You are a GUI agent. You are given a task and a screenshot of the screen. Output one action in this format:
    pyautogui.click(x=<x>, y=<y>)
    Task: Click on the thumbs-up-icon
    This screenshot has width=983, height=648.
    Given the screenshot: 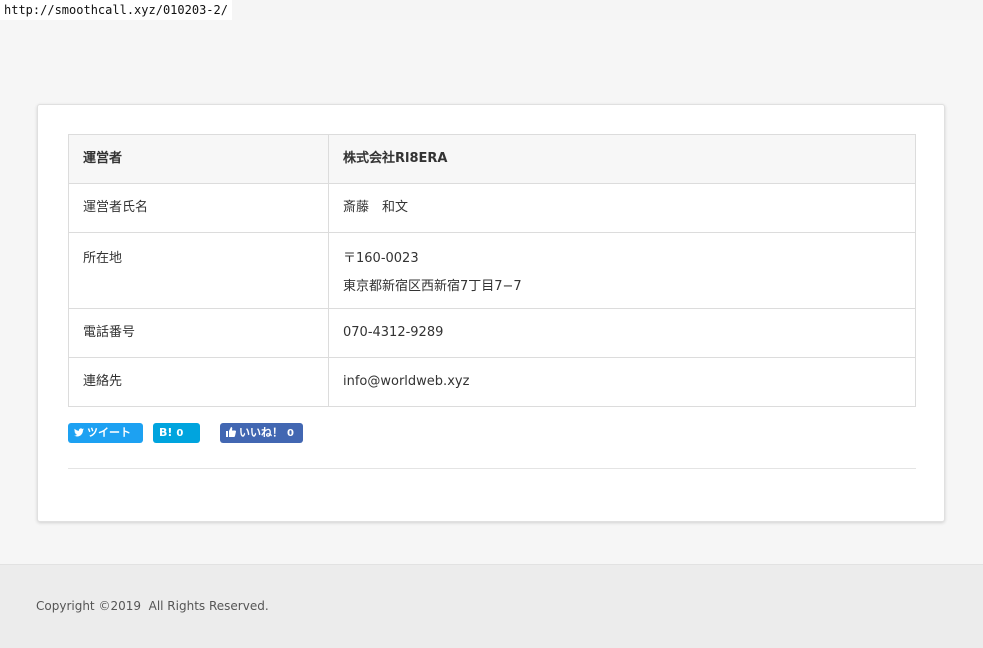 What is the action you would take?
    pyautogui.click(x=231, y=433)
    